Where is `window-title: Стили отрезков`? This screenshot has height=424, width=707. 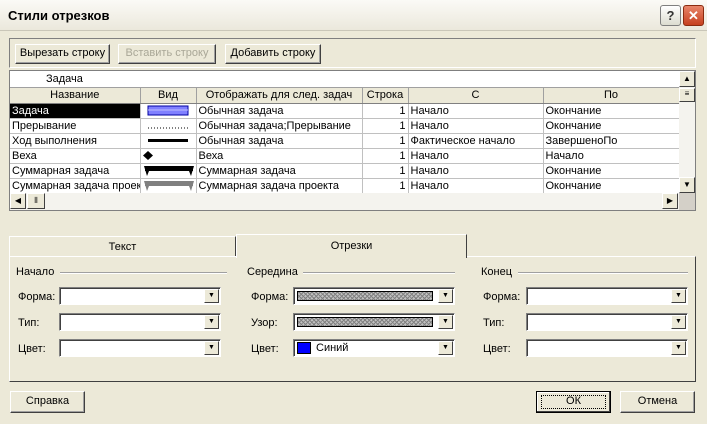
window-title: Стили отрезков is located at coordinates (59, 15).